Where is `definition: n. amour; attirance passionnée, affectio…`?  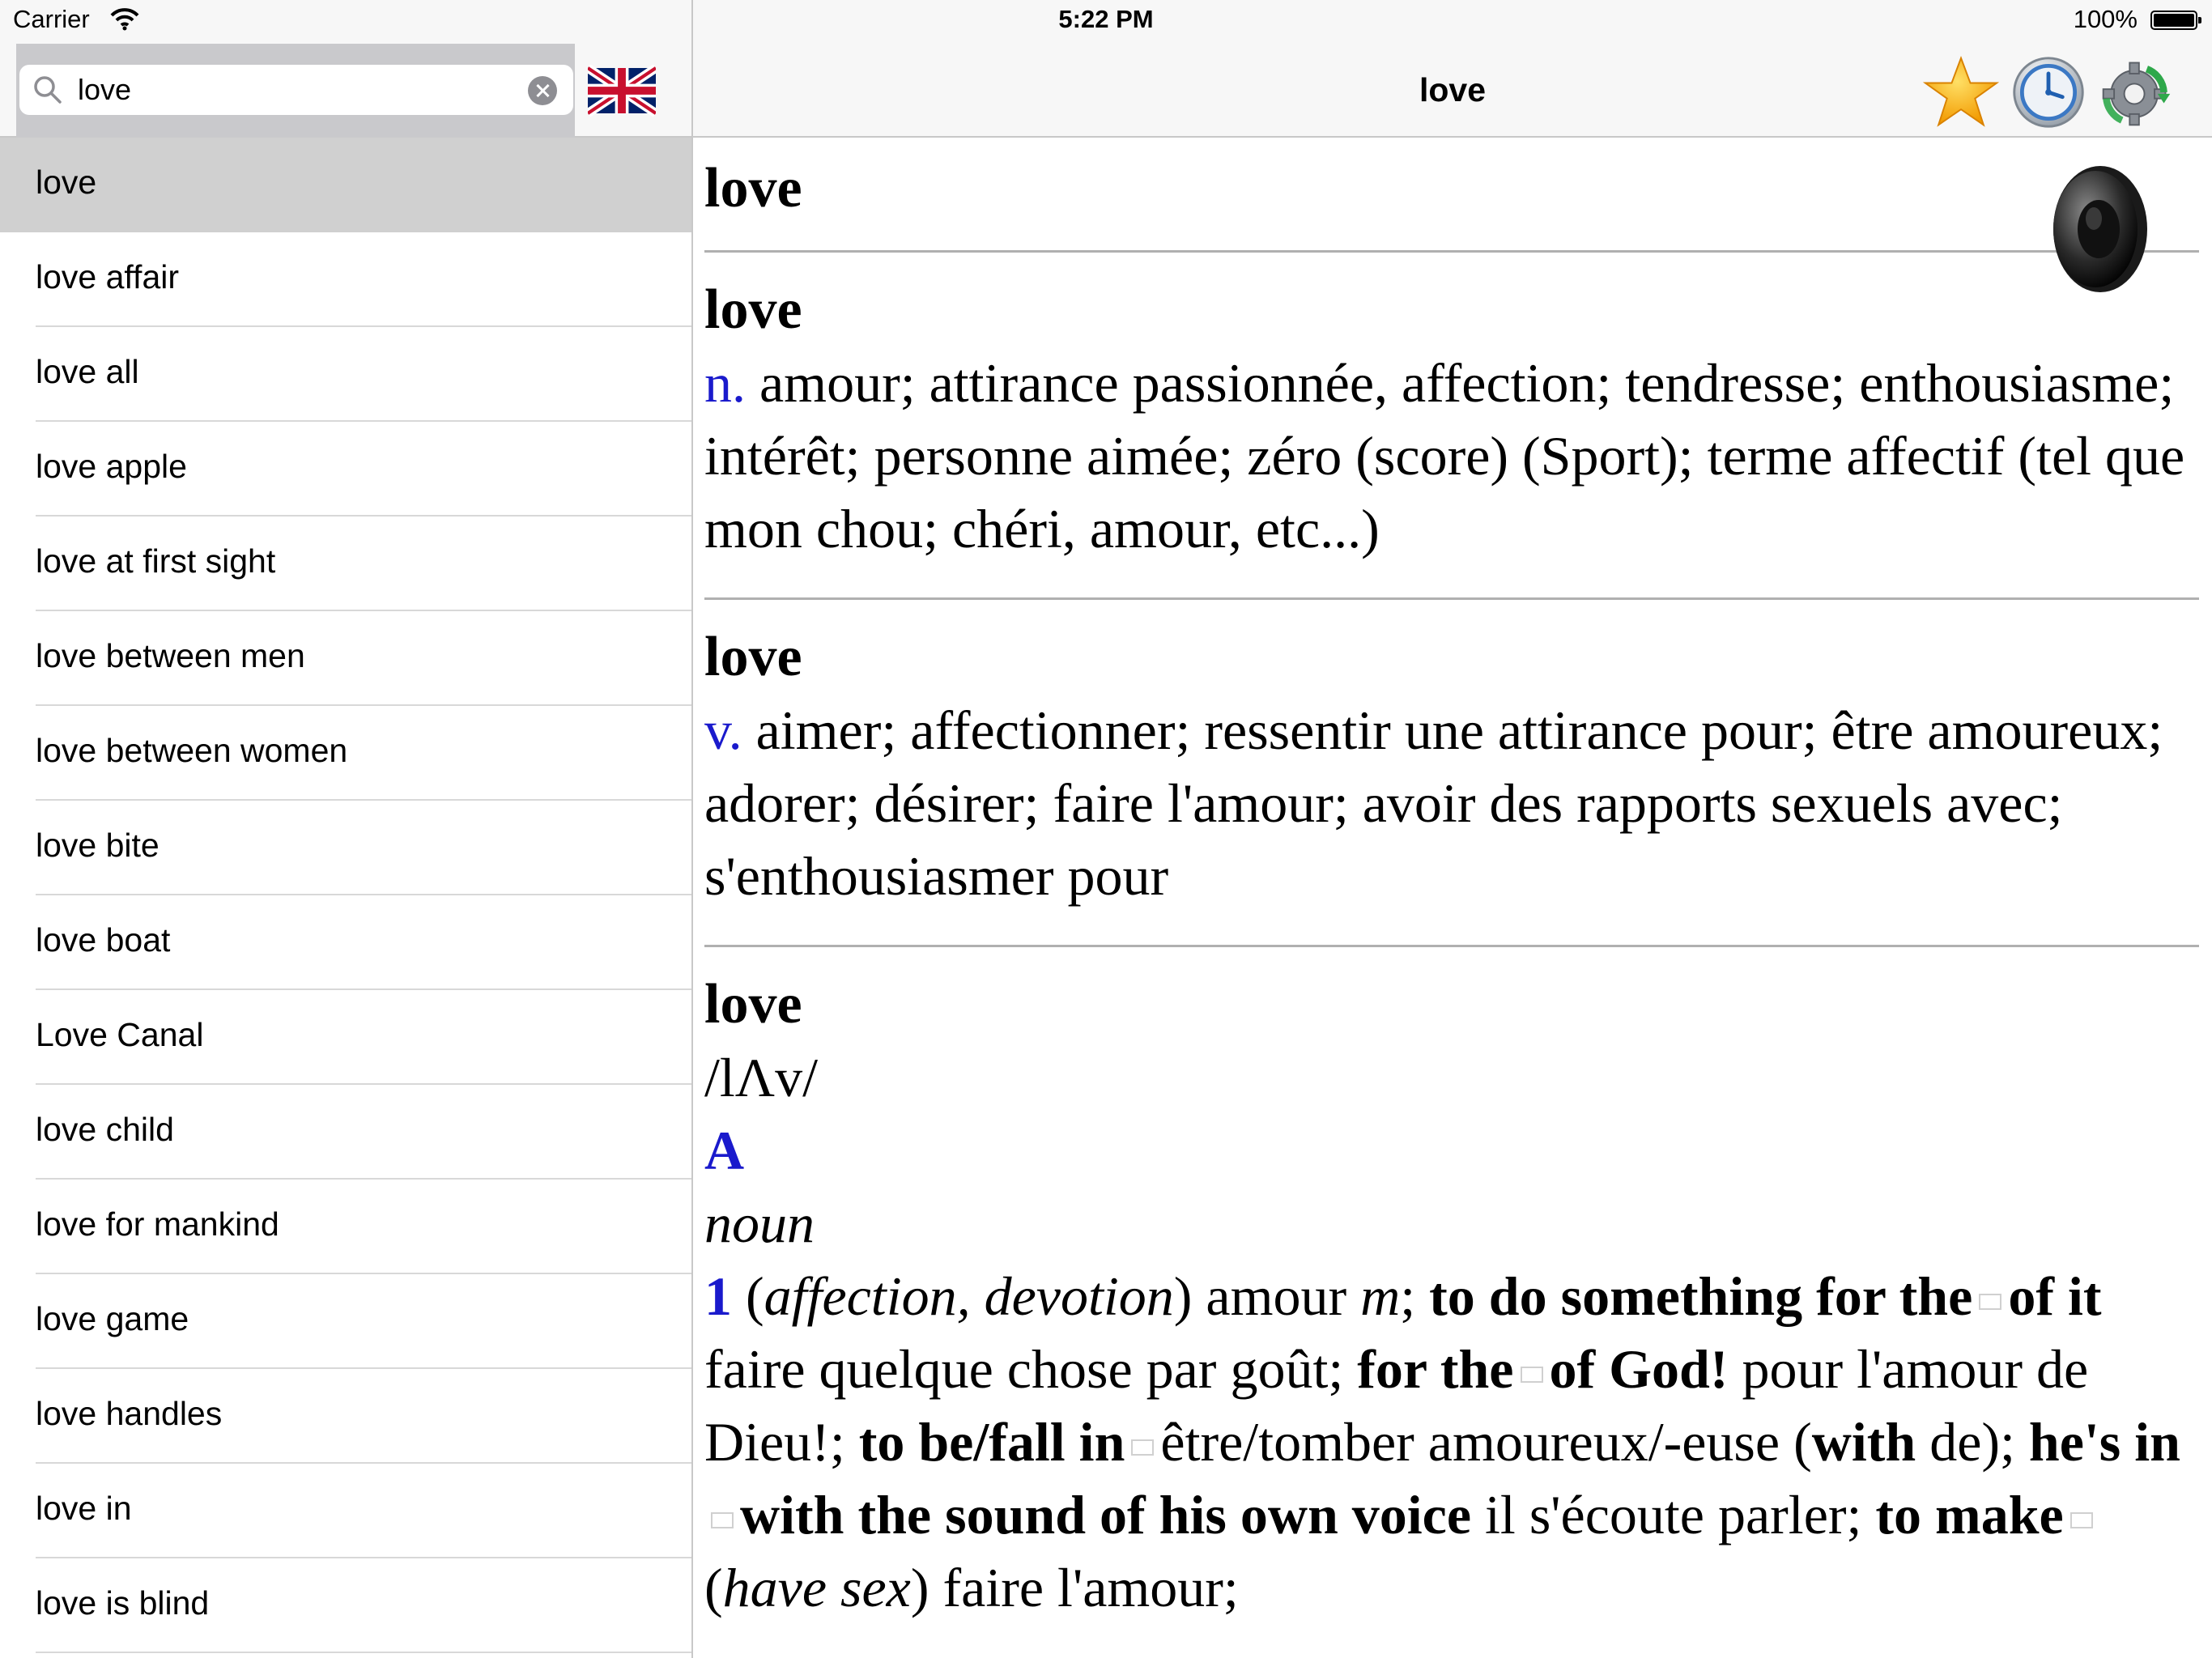 definition: n. amour; attirance passionnée, affectio… is located at coordinates (1452, 455).